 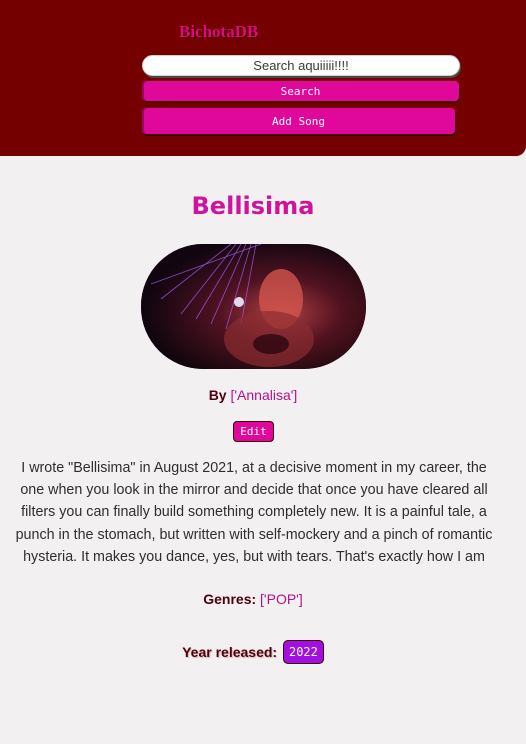 I want to click on search-button: Search, so click(x=300, y=91).